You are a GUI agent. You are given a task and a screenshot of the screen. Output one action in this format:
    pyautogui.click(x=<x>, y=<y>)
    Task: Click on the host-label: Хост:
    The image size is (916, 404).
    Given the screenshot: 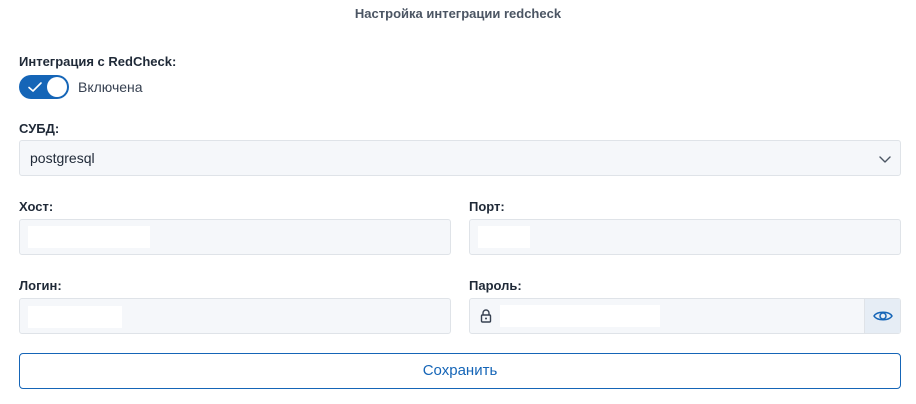 What is the action you would take?
    pyautogui.click(x=36, y=206)
    